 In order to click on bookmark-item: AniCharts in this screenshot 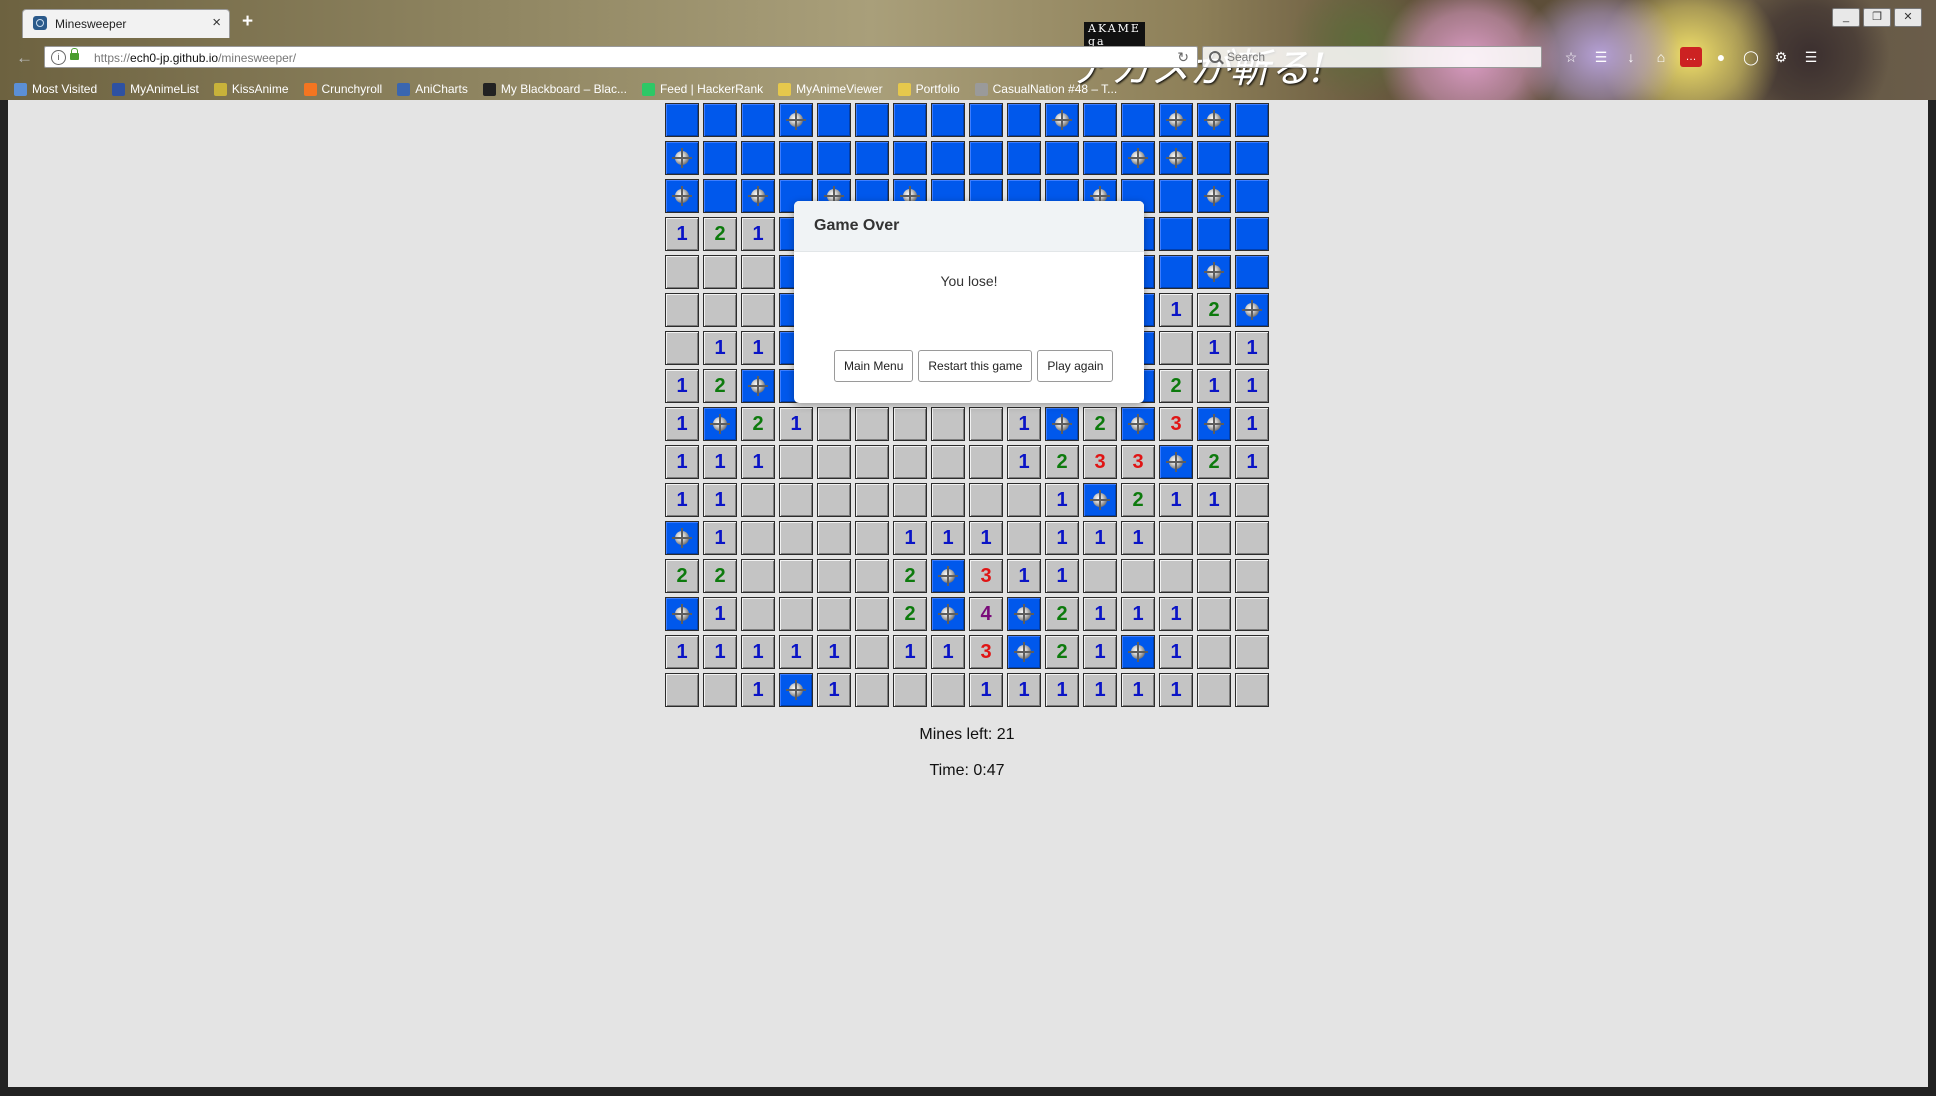, I will do `click(432, 89)`.